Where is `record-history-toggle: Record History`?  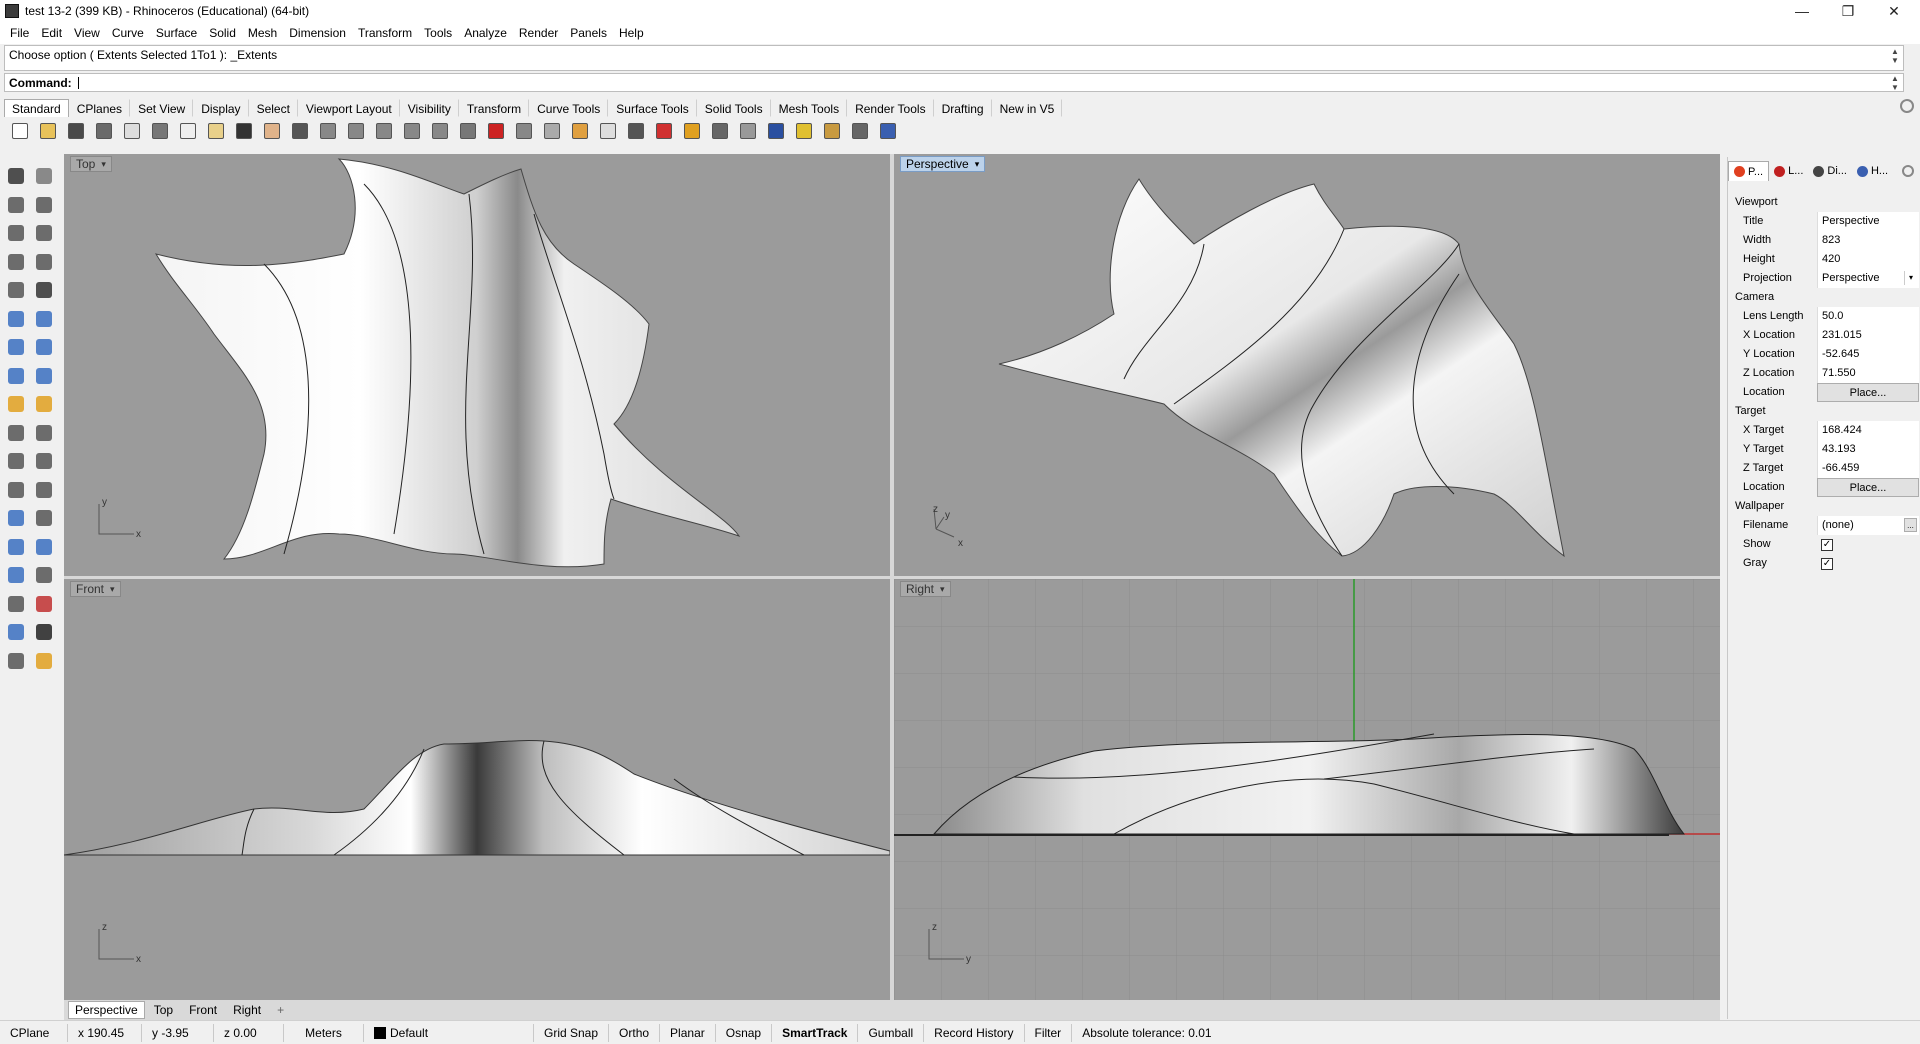 record-history-toggle: Record History is located at coordinates (974, 1032).